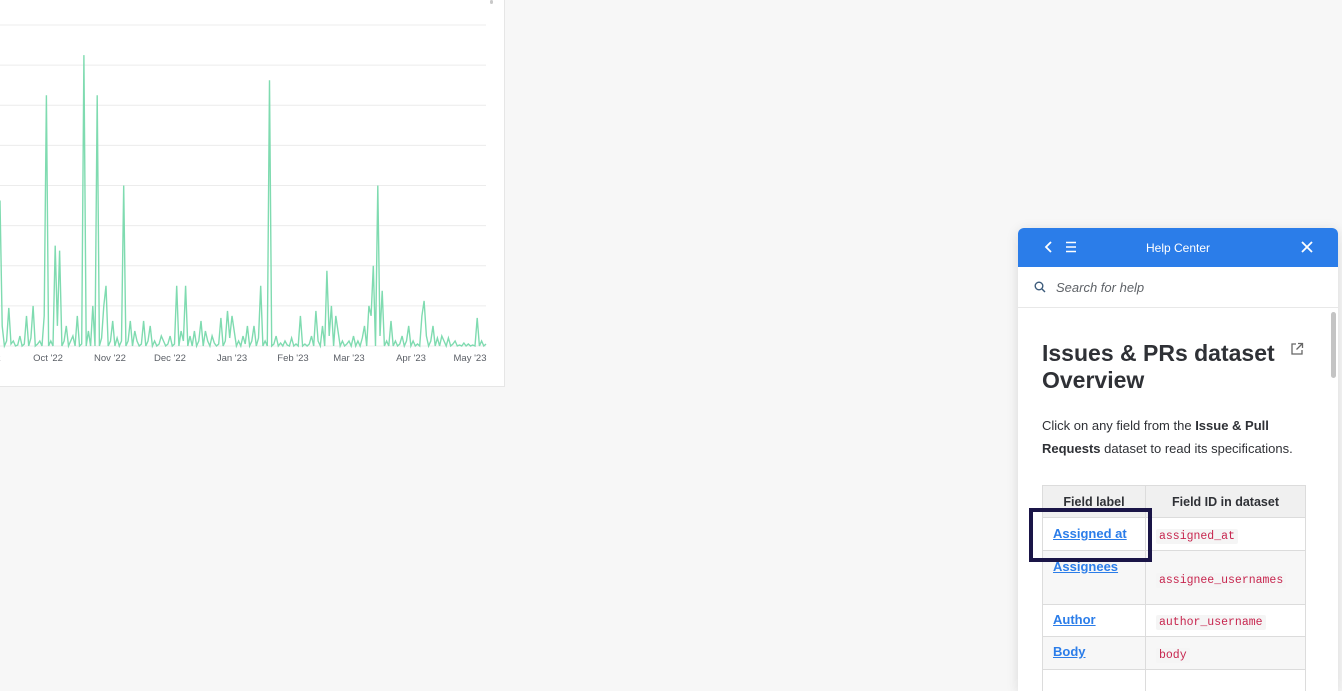  I want to click on open-external-button, so click(1298, 350).